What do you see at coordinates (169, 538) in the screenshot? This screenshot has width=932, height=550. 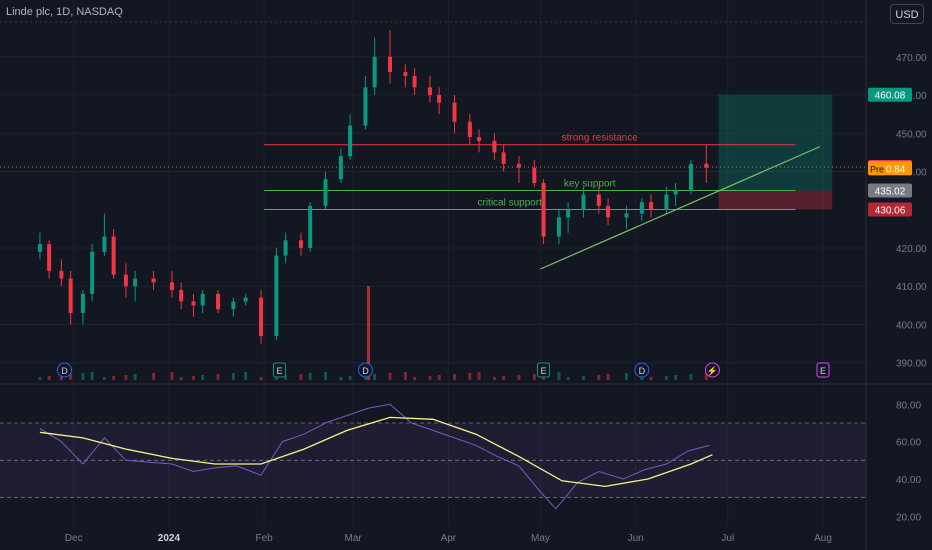 I see `x-tick-label: 2024` at bounding box center [169, 538].